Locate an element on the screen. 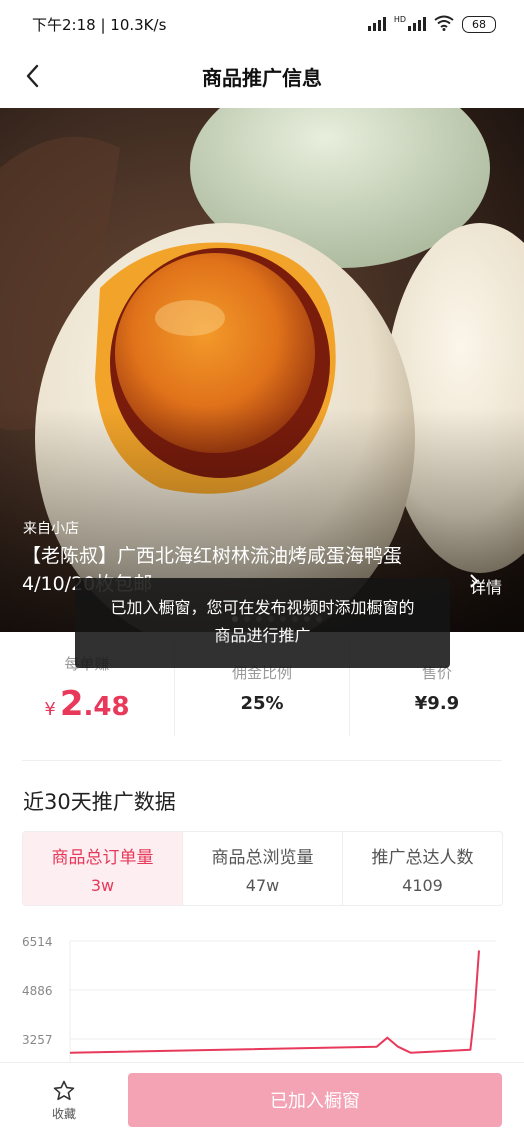 This screenshot has width=524, height=1137. star-icon is located at coordinates (64, 1090).